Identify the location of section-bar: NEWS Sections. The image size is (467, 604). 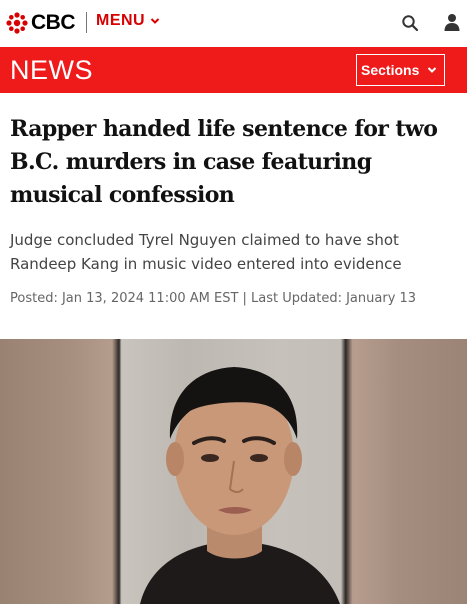
(233, 70).